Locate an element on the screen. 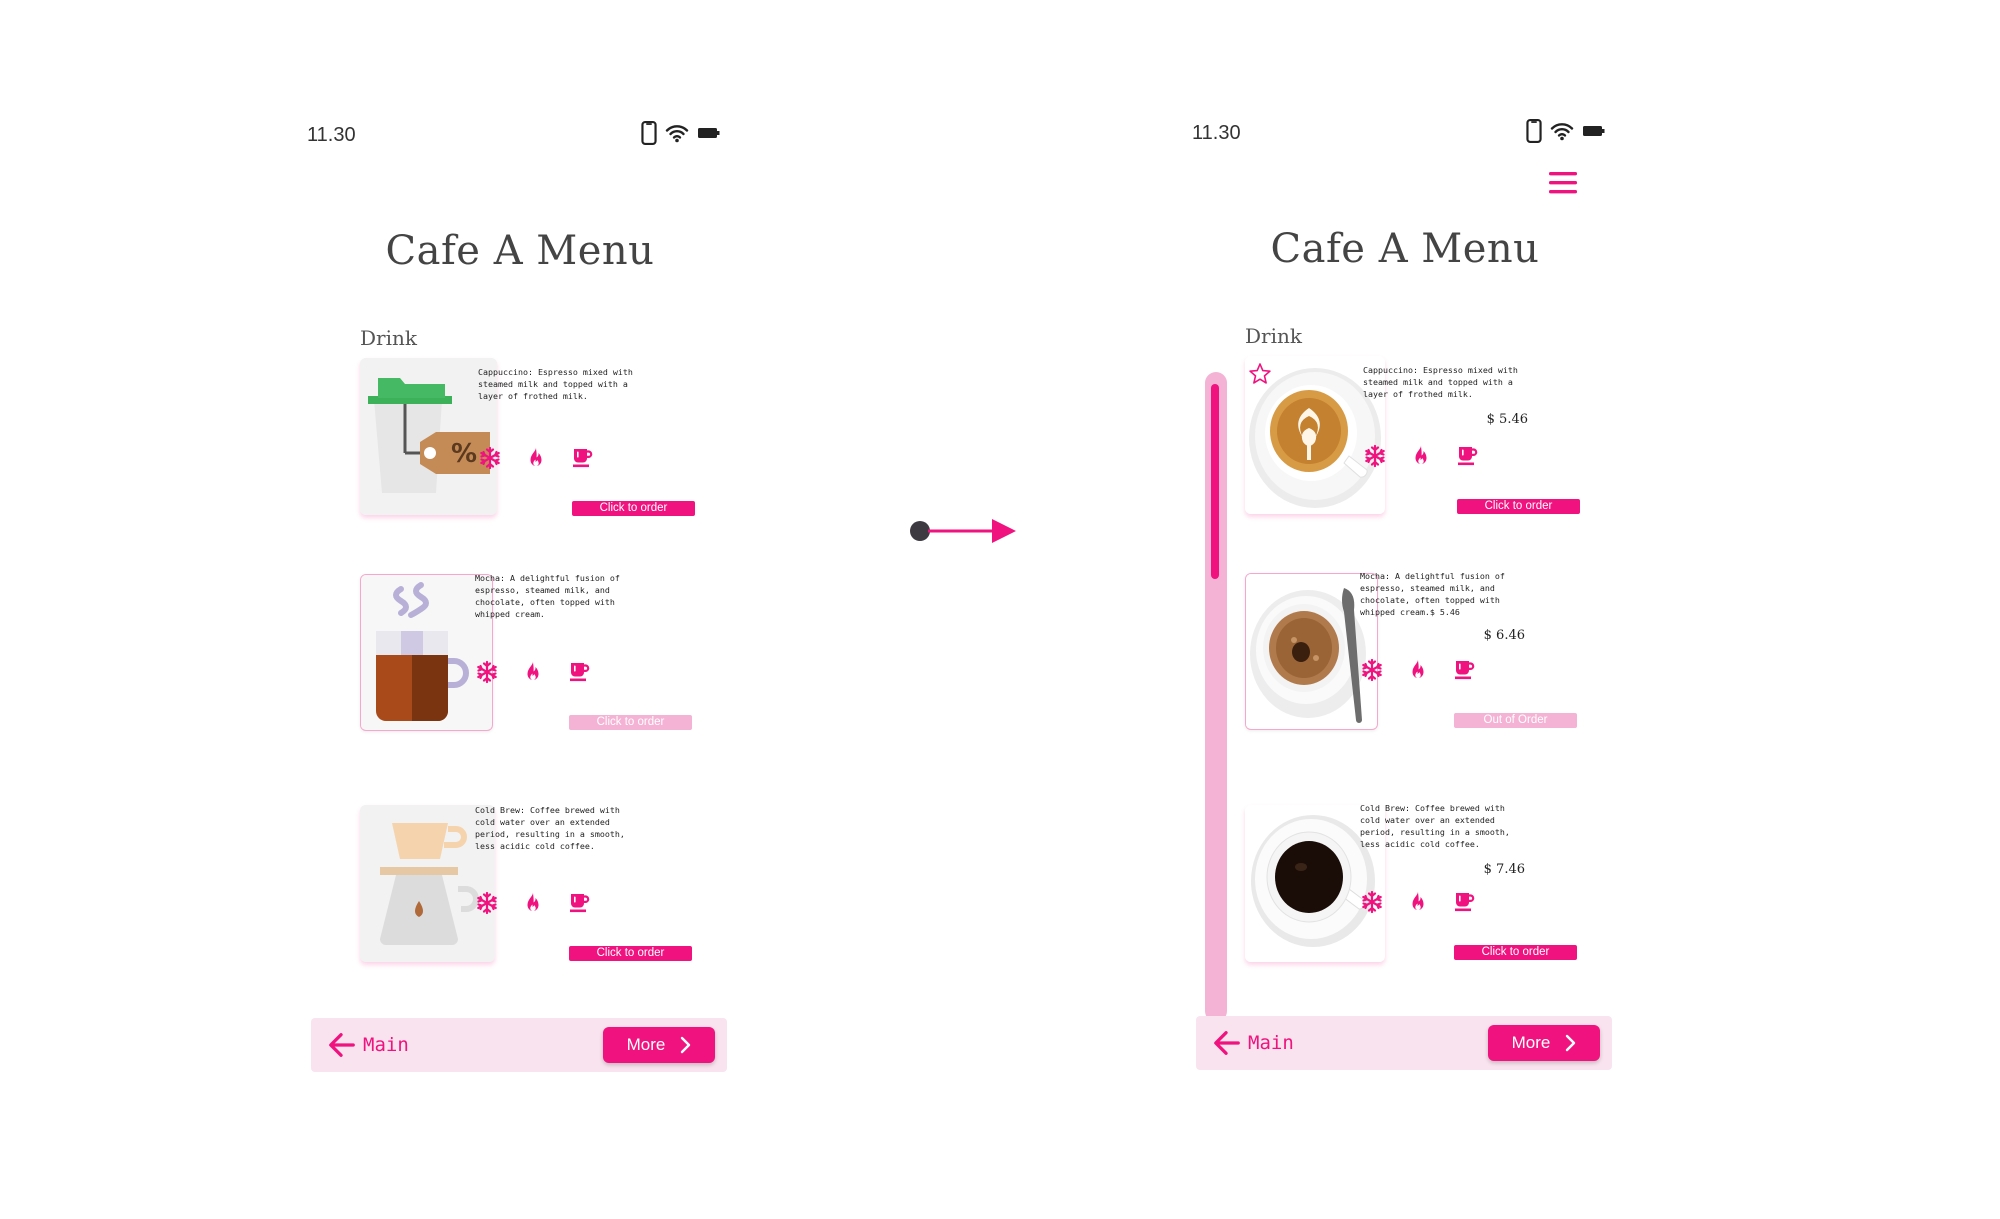 The height and width of the screenshot is (1219, 2000). star-outline-icon is located at coordinates (1260, 374).